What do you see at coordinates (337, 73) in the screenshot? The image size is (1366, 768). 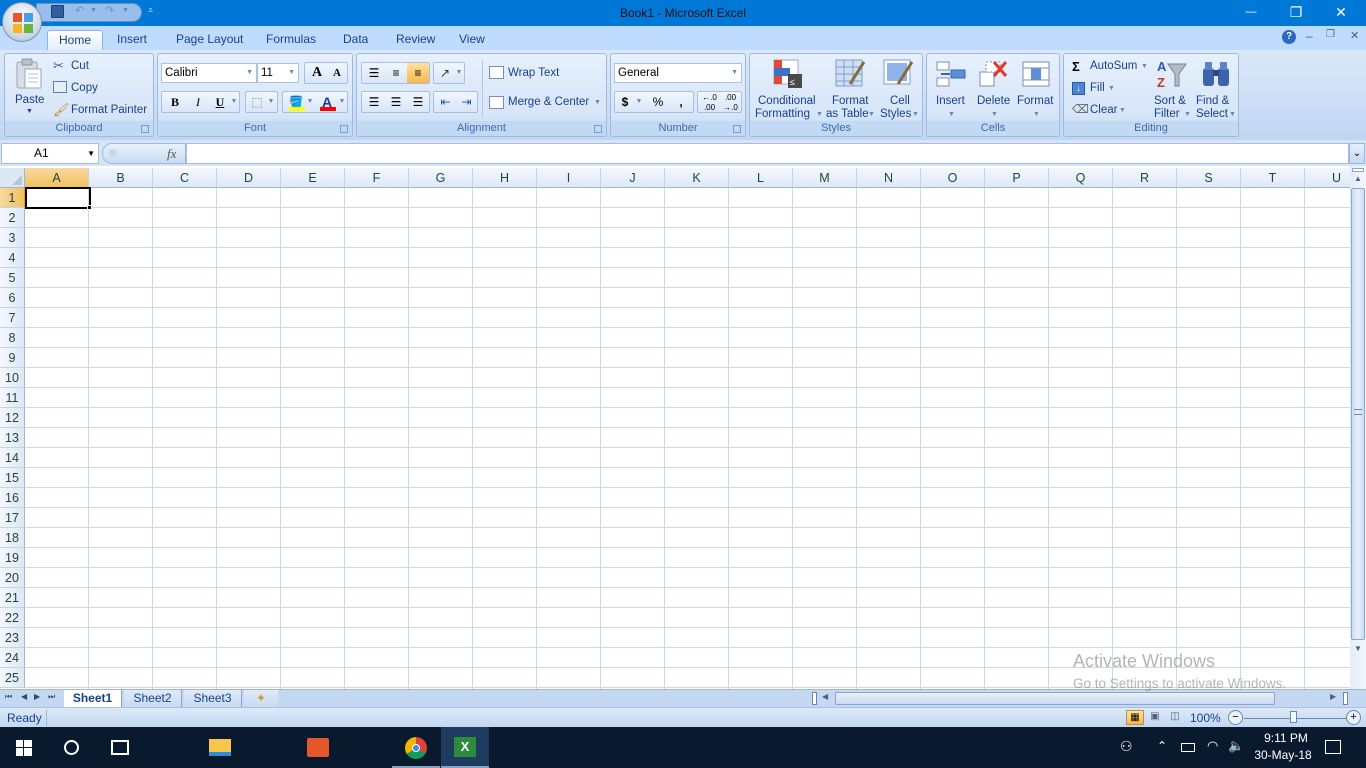 I see `shrink-font-button: A` at bounding box center [337, 73].